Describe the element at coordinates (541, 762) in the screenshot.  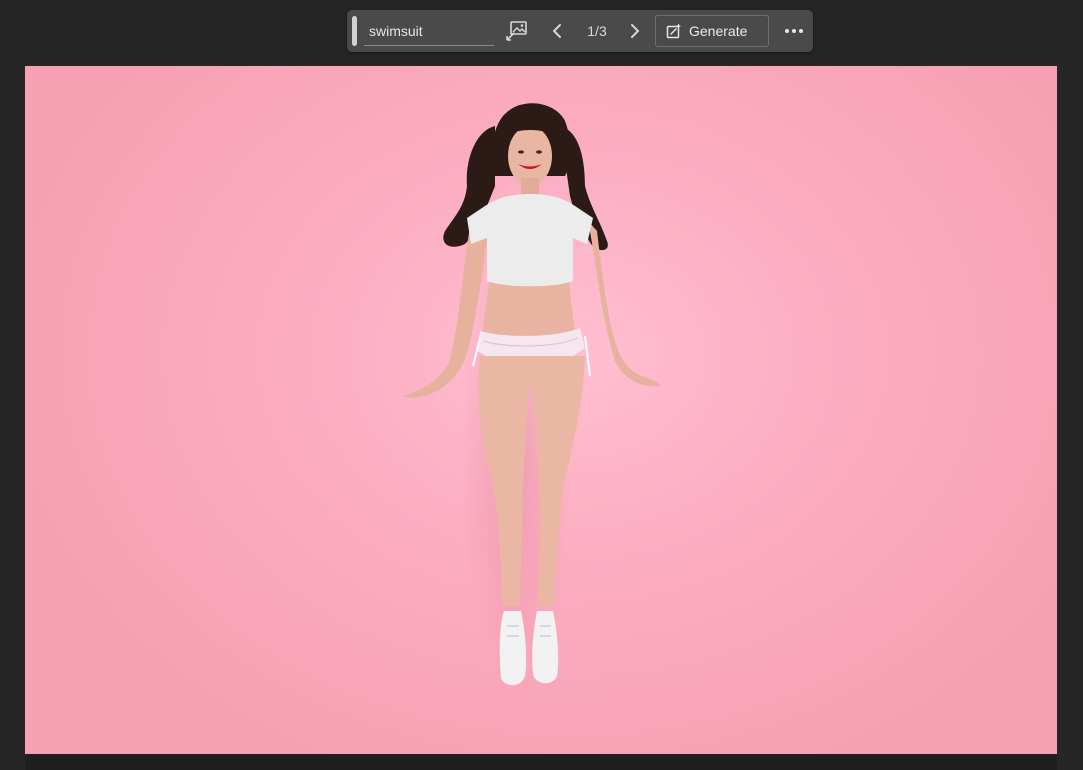
I see `canvas-bottom-edge` at that location.